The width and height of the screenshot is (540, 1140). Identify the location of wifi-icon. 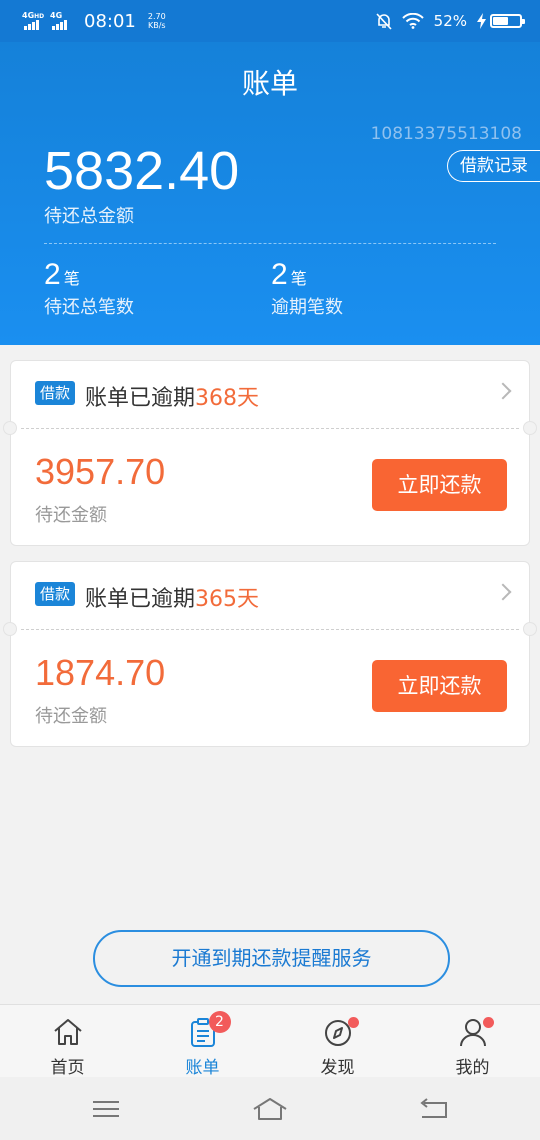
(412, 21).